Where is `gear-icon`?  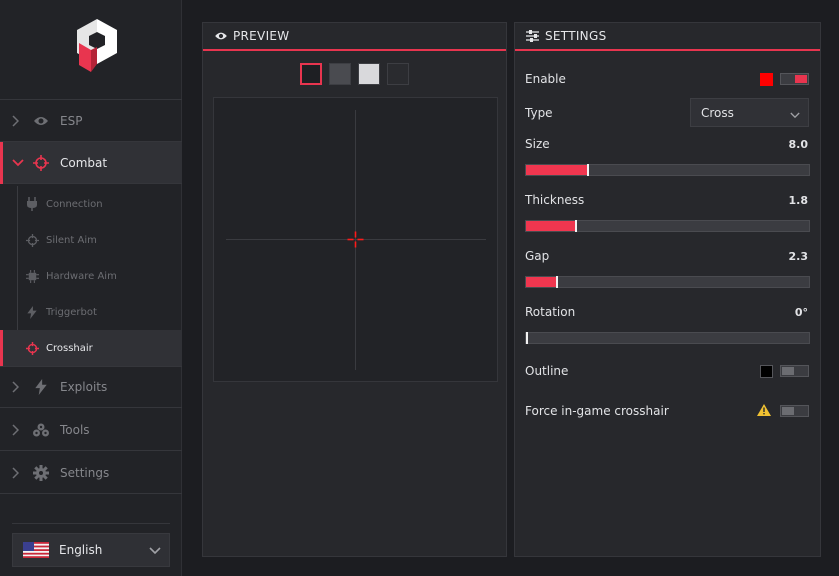 gear-icon is located at coordinates (41, 473).